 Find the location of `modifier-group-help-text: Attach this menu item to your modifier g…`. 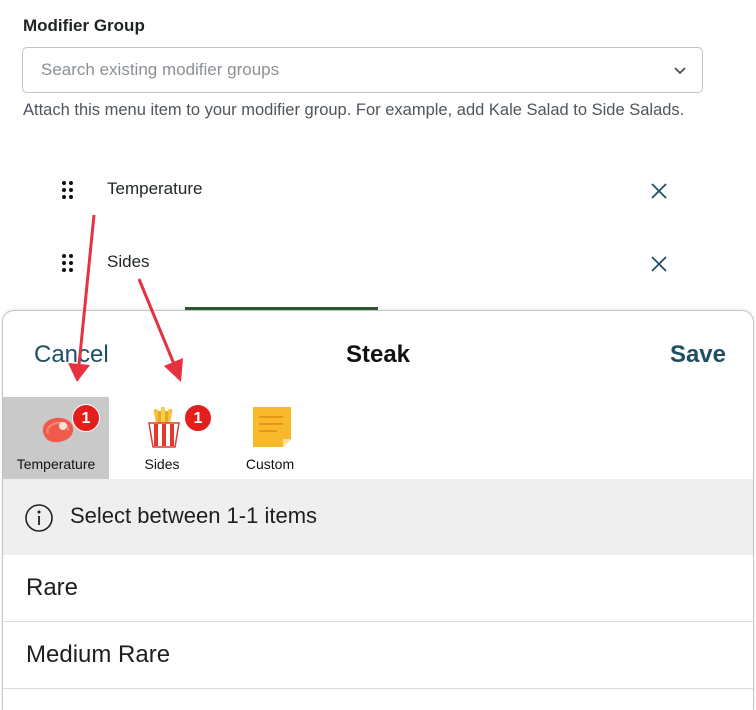

modifier-group-help-text: Attach this menu item to your modifier g… is located at coordinates (354, 110).